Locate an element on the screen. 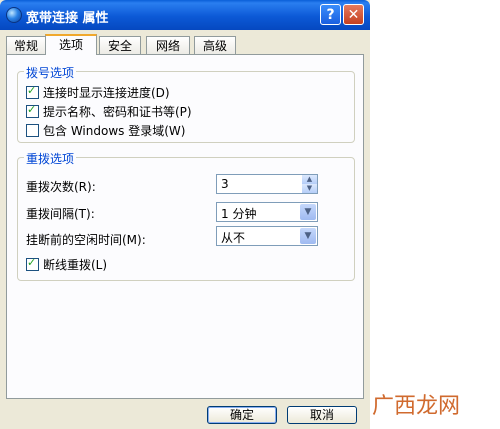  network-globe-icon is located at coordinates (14, 15).